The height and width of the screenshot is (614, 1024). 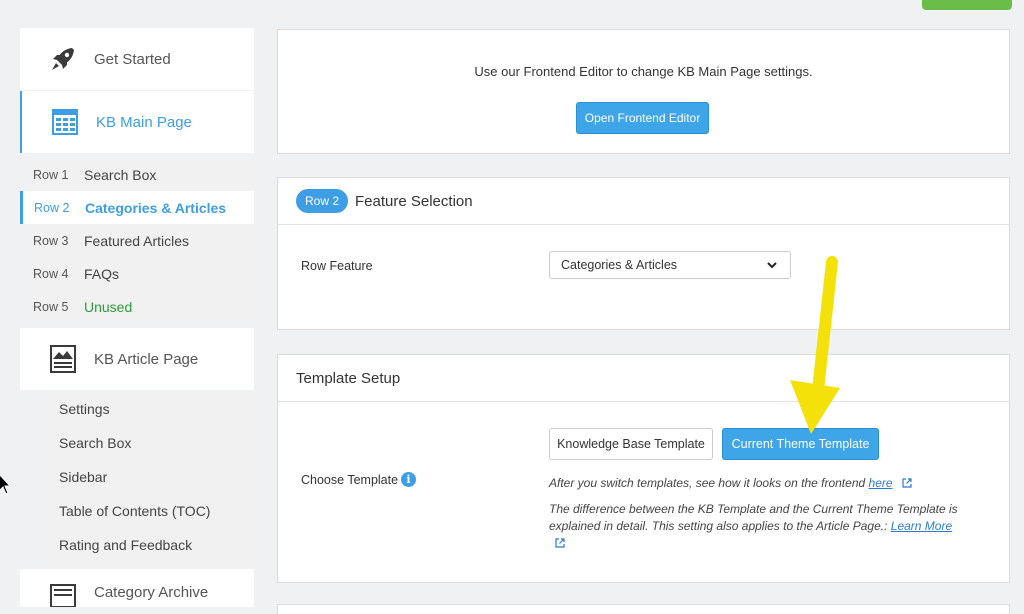 I want to click on sidebar-row-3: Row 3 Featured Articles, so click(x=137, y=240).